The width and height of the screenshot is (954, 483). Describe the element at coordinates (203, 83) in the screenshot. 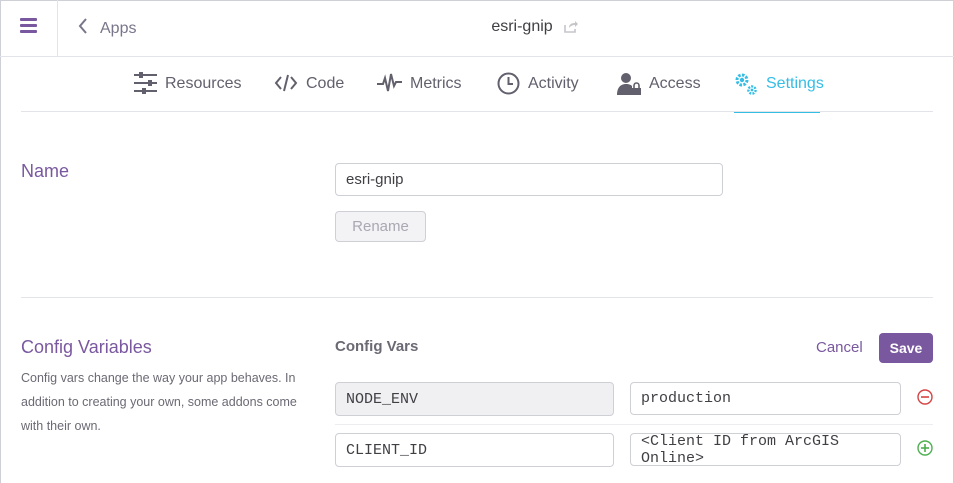

I see `tab-label: Resources` at that location.